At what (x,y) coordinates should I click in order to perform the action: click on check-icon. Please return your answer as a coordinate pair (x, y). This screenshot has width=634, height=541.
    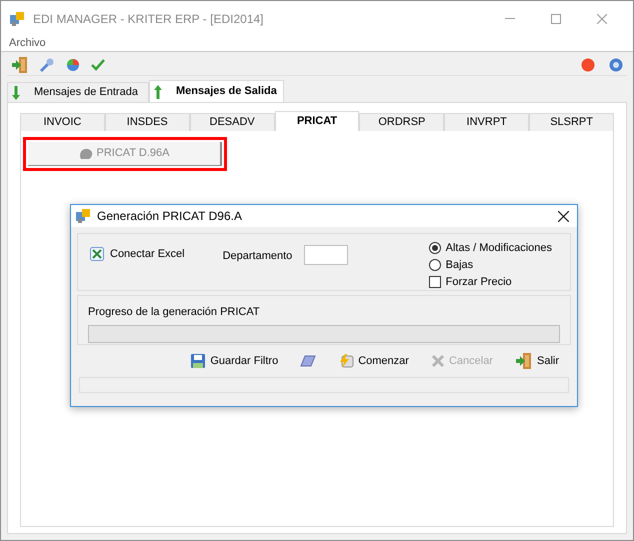
    Looking at the image, I should click on (98, 65).